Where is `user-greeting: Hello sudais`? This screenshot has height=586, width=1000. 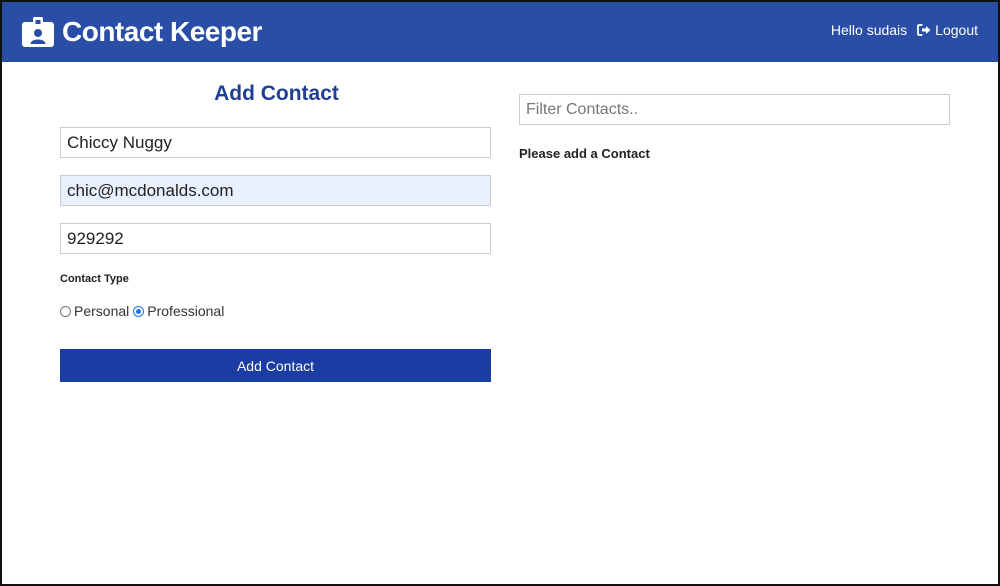 user-greeting: Hello sudais is located at coordinates (869, 30).